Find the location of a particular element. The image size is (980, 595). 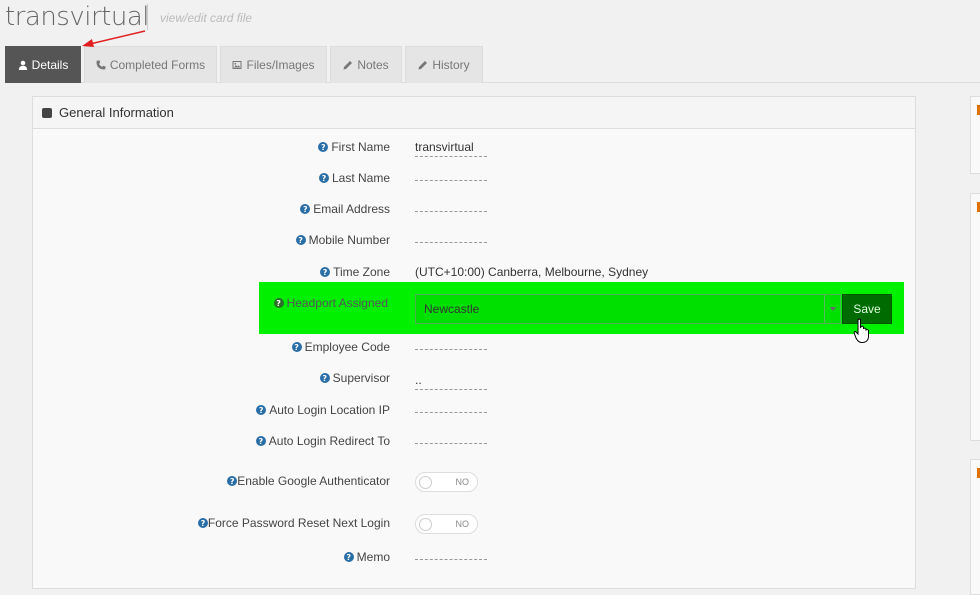

field-label: ? Auto Login Redirect To is located at coordinates (322, 441).